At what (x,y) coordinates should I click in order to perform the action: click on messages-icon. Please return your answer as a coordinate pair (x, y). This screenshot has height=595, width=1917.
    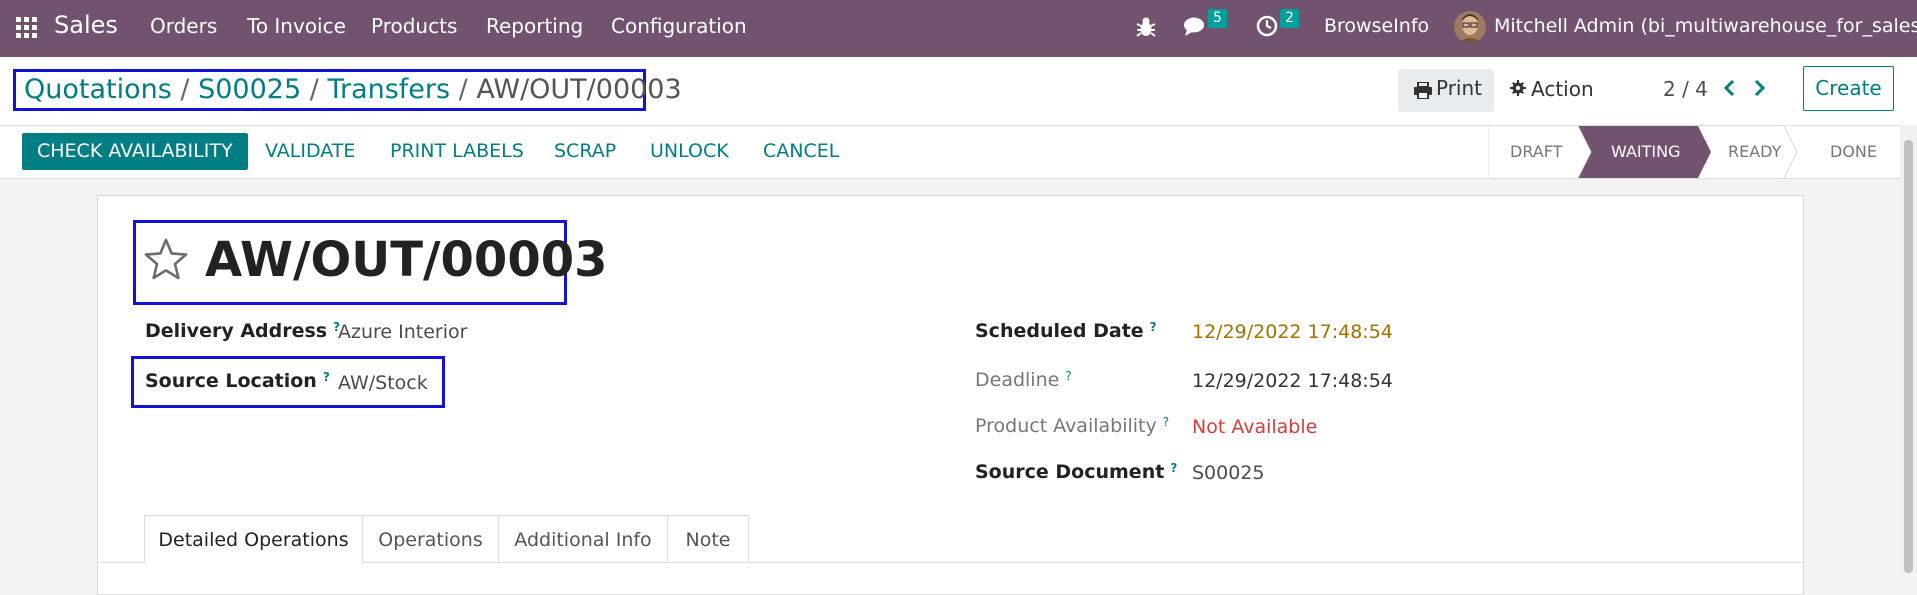
    Looking at the image, I should click on (1196, 27).